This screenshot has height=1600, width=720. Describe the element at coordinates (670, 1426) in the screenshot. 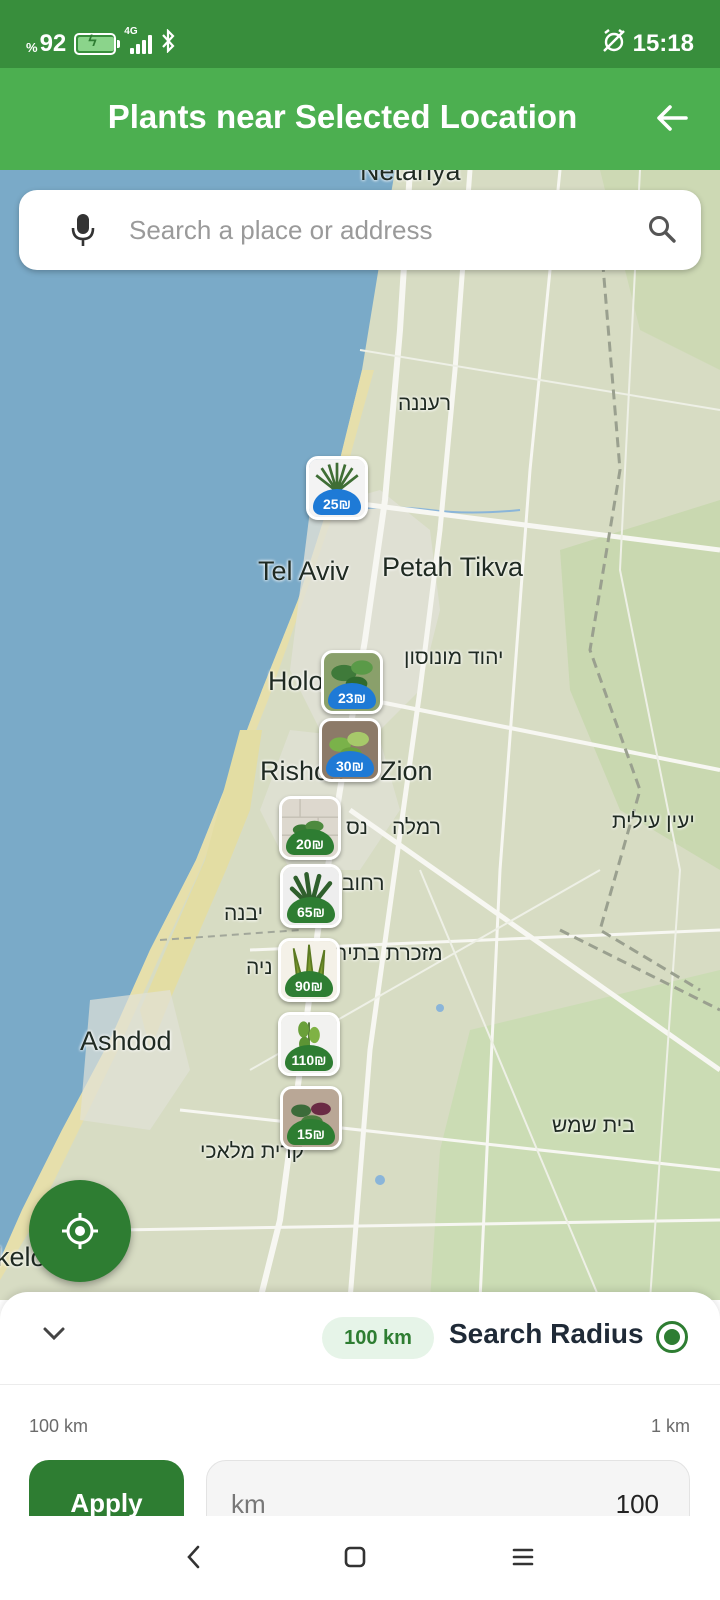

I see `slider-min-label: 1 km` at that location.